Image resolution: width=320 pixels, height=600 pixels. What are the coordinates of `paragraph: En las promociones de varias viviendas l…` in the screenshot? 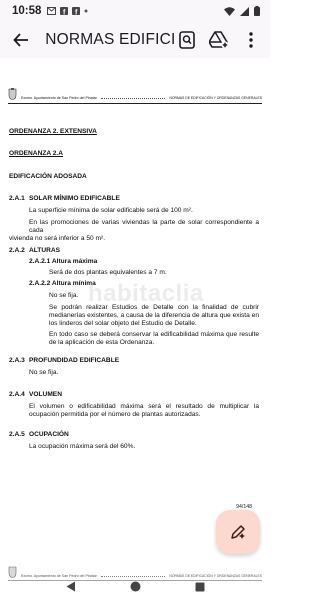 It's located at (134, 230).